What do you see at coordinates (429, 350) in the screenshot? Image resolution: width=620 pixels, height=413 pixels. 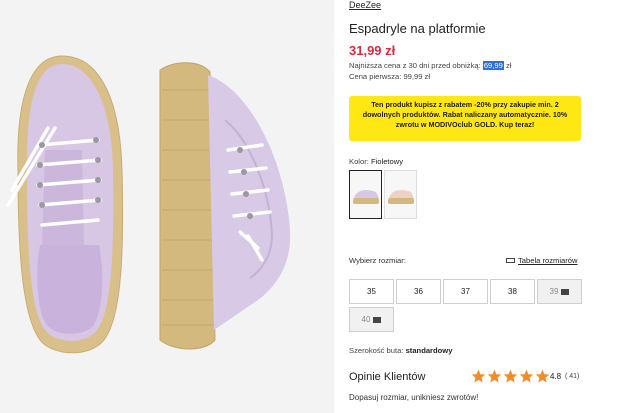 I see `shoe-width-value: standardowy` at bounding box center [429, 350].